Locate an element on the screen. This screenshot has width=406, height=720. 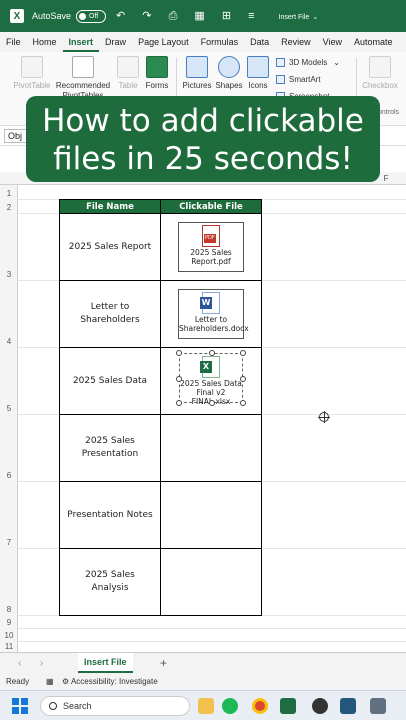
pivottable-icon is located at coordinates (32, 67).